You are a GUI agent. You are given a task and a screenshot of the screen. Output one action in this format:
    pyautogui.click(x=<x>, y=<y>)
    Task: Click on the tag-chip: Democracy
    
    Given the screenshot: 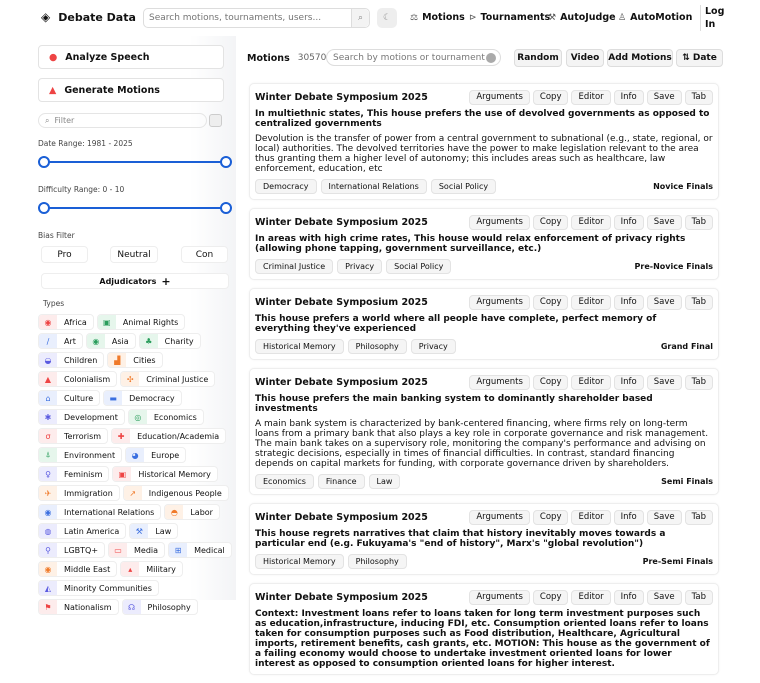 What is the action you would take?
    pyautogui.click(x=286, y=186)
    